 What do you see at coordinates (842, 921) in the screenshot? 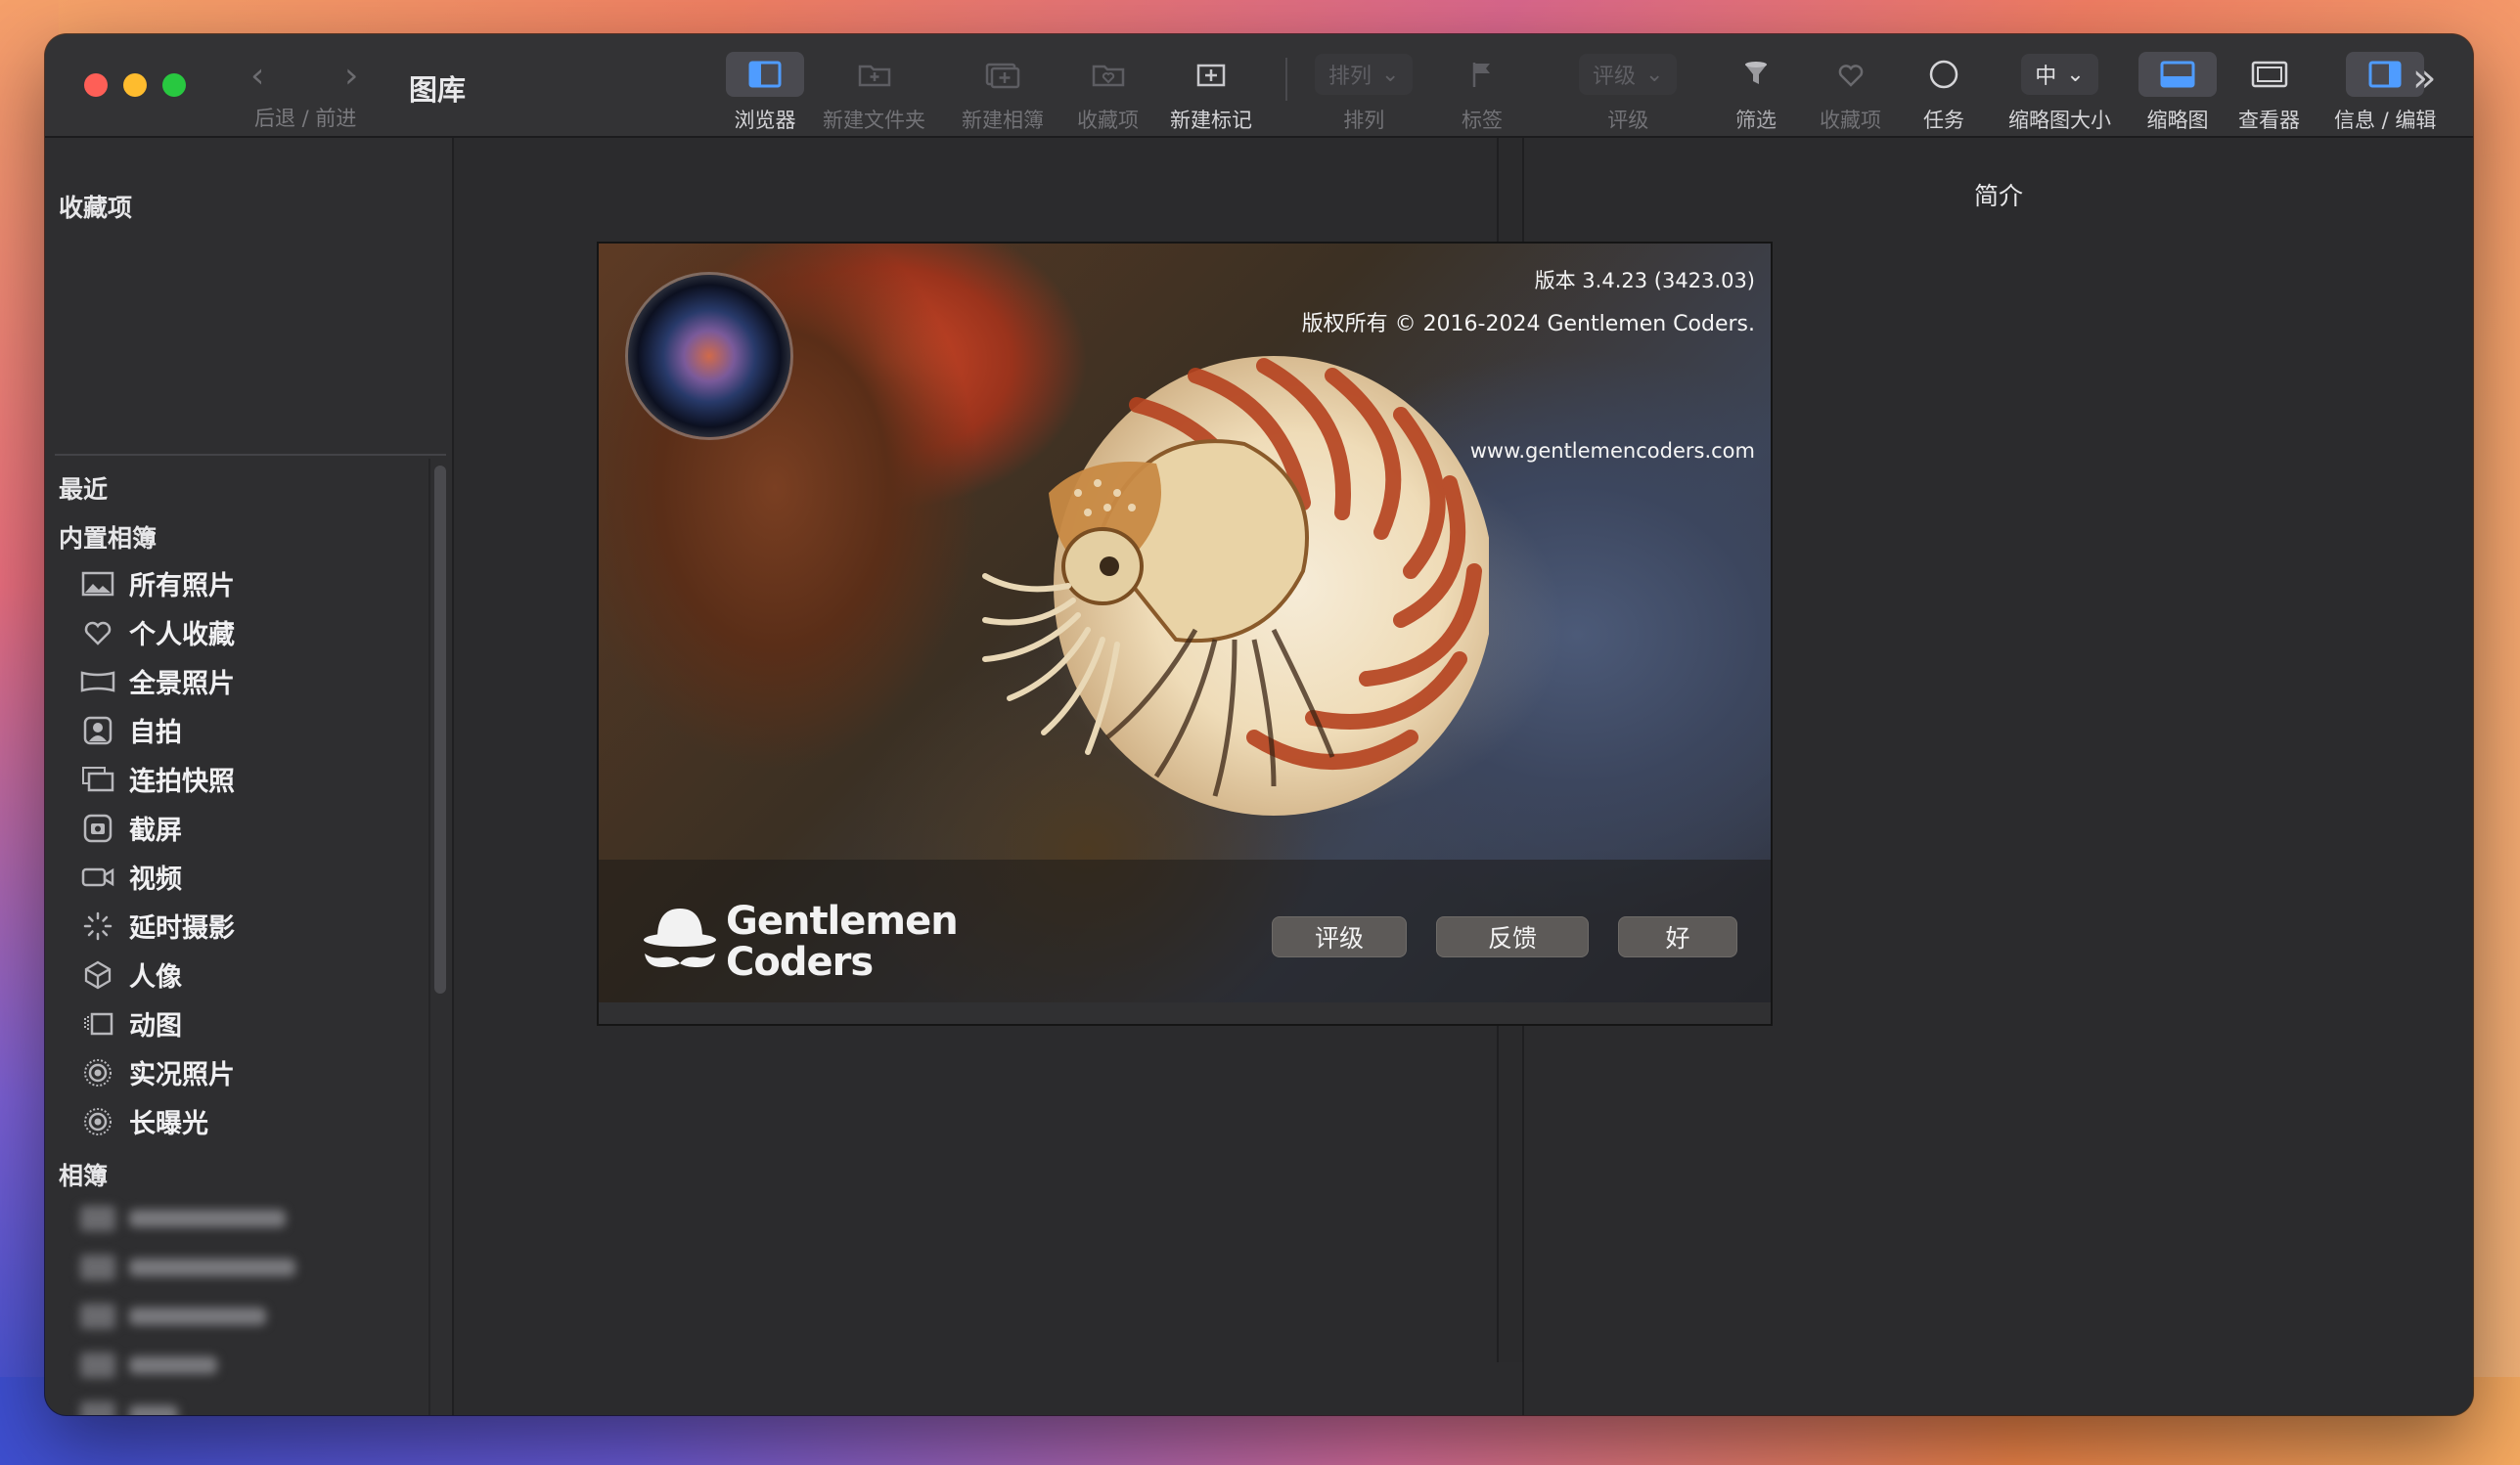
I see `logo-text-line1: Gentlemen` at bounding box center [842, 921].